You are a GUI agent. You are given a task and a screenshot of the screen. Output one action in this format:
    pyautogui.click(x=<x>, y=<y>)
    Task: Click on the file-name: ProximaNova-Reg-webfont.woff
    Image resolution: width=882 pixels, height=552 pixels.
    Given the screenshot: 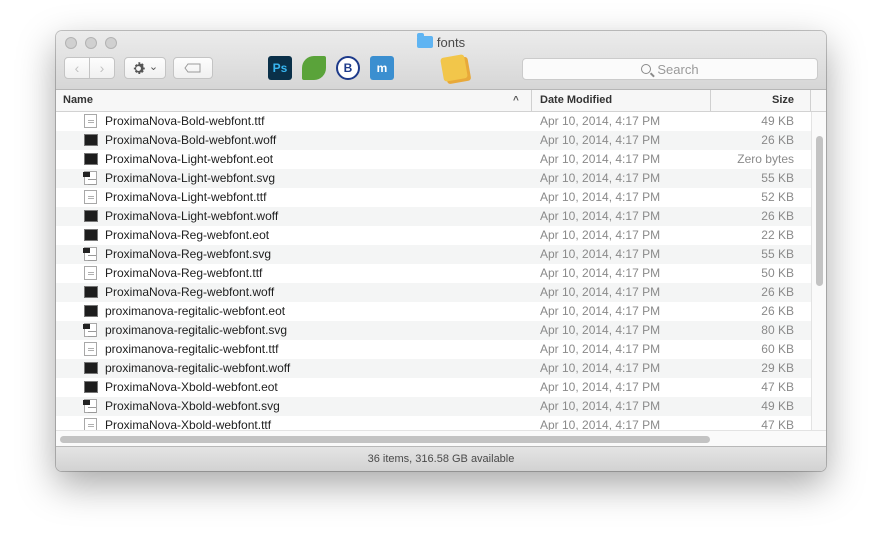 What is the action you would take?
    pyautogui.click(x=190, y=292)
    